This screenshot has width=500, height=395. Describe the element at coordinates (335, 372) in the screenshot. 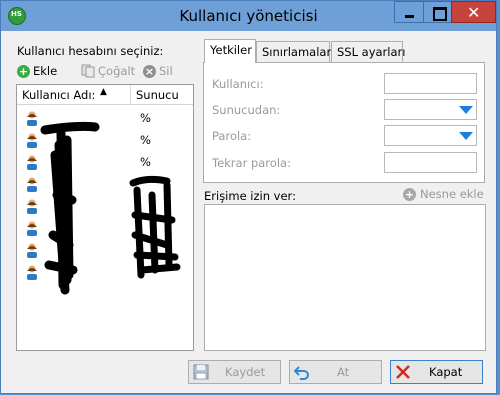

I see `discard-button: At` at that location.